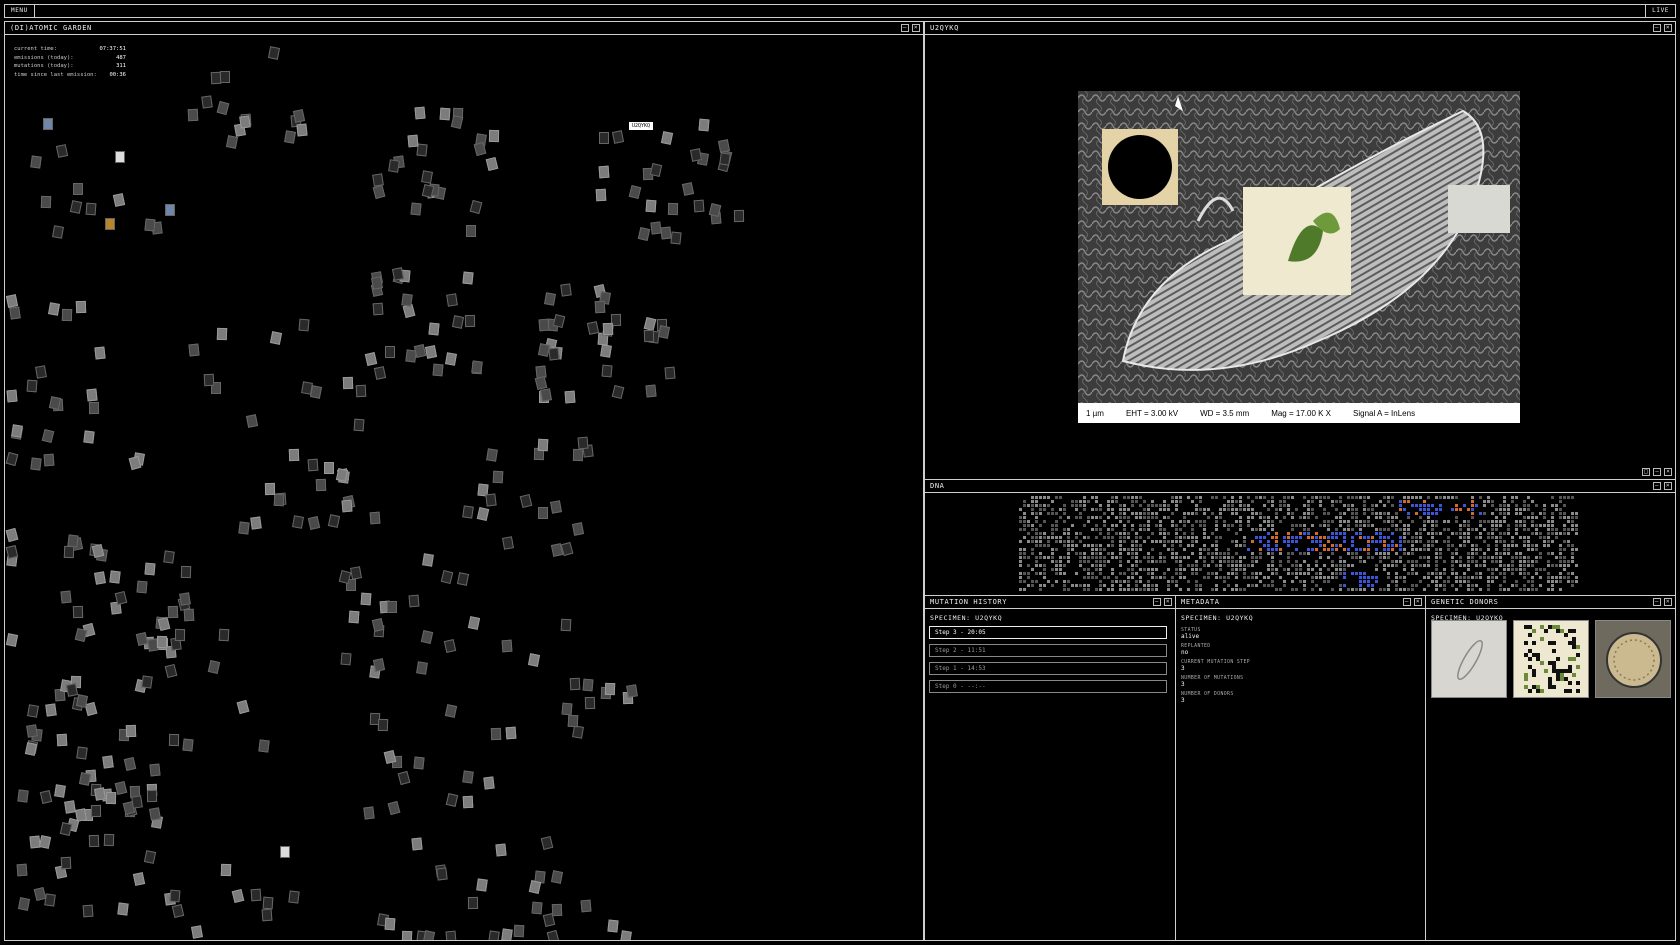 The image size is (1680, 945). Describe the element at coordinates (1157, 602) in the screenshot. I see `minimize-icon: –` at that location.